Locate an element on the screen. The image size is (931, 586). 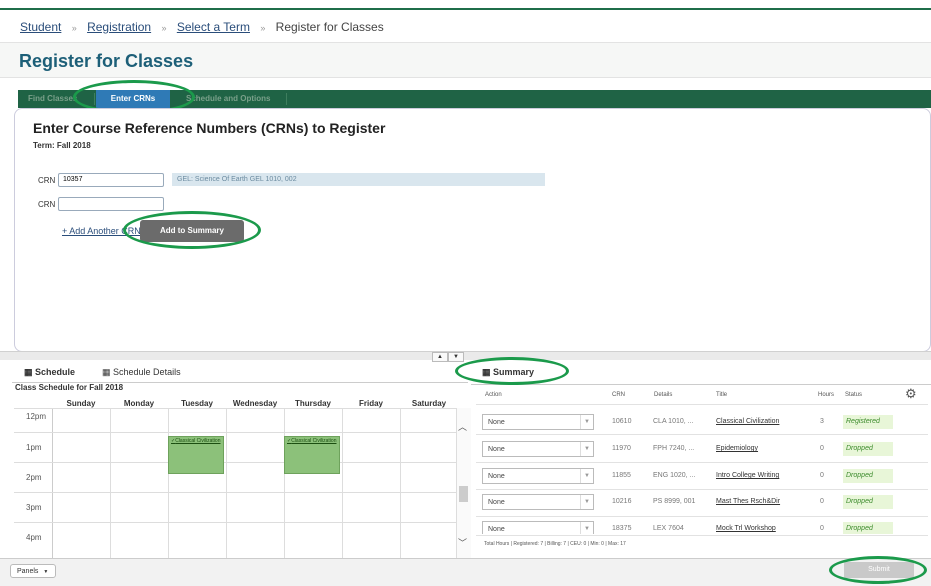
panels-button-label: Panels is located at coordinates (28, 571).